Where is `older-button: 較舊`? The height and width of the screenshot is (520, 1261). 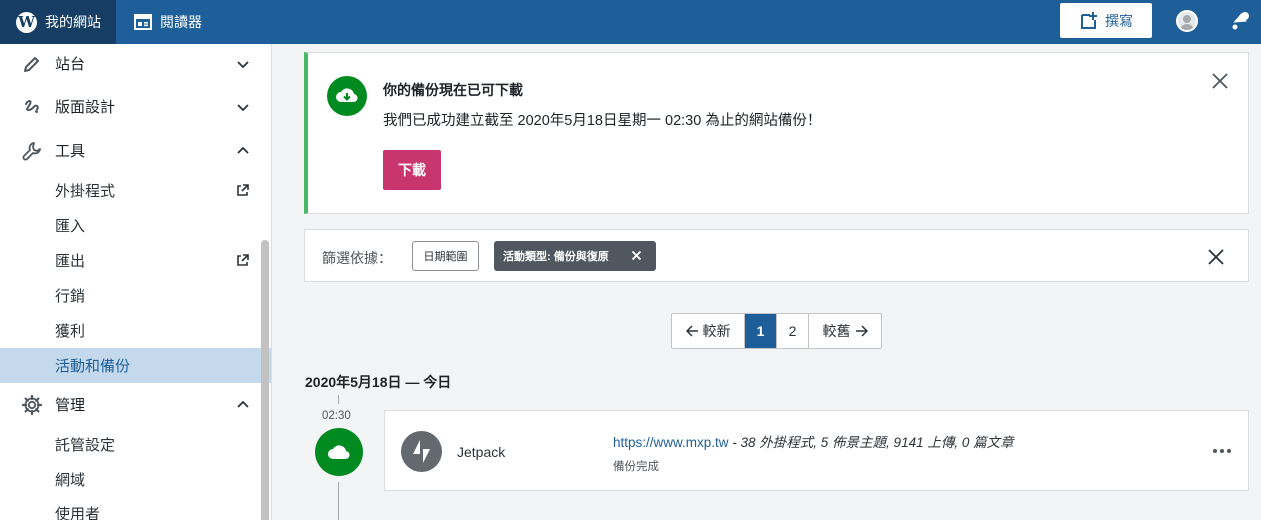 older-button: 較舊 is located at coordinates (845, 331).